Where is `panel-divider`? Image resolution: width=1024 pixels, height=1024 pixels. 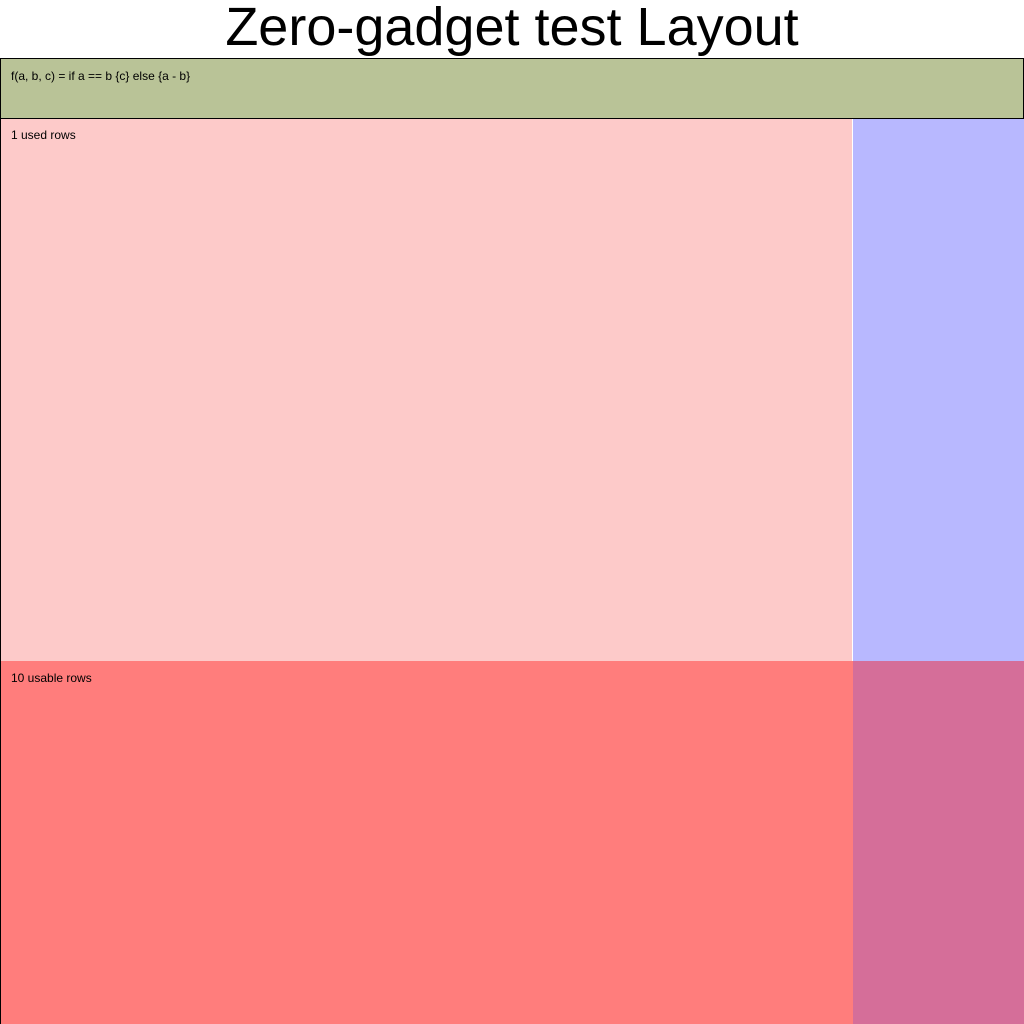 panel-divider is located at coordinates (512, 118).